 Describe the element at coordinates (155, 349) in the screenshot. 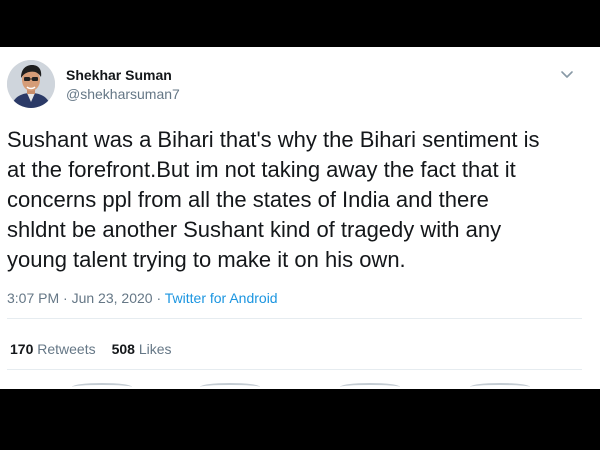

I see `likes-label: Likes` at that location.